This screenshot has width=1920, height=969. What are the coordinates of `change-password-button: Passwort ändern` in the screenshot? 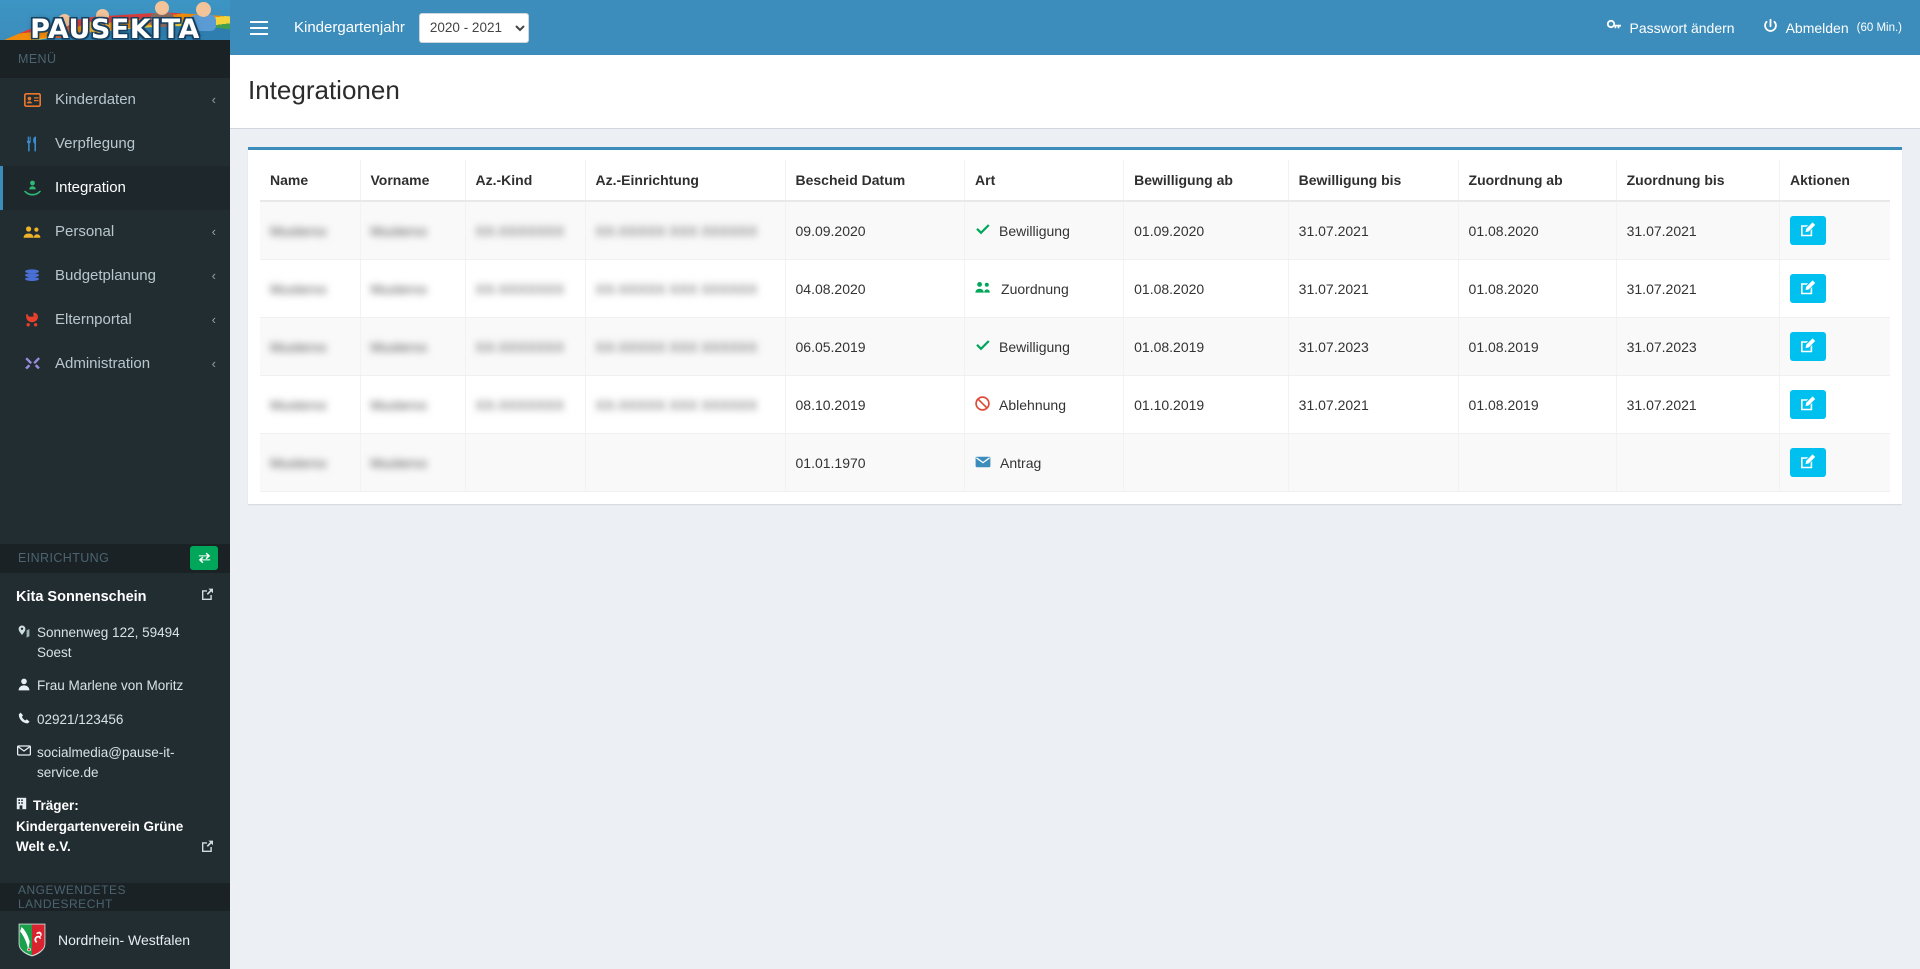 It's located at (1670, 27).